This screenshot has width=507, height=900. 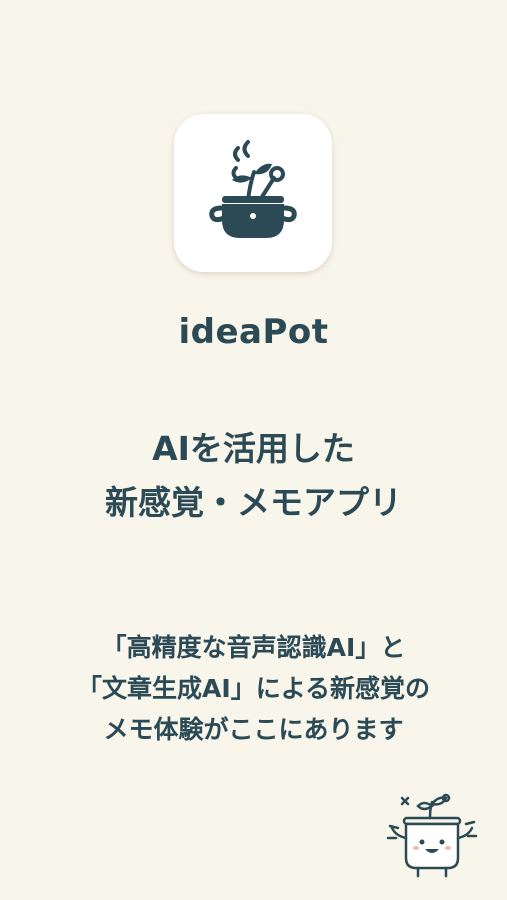 What do you see at coordinates (253, 729) in the screenshot?
I see `description-line-3: メモ体験がここにあります` at bounding box center [253, 729].